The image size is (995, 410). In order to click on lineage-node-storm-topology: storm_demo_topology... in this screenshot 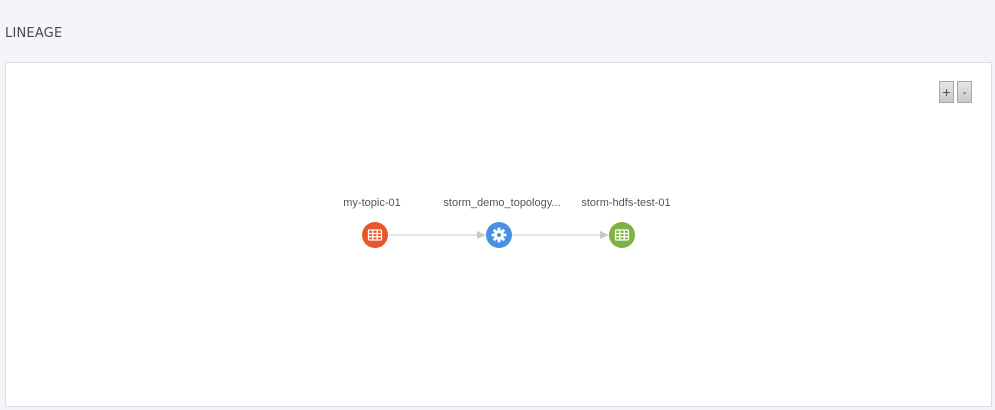, I will do `click(502, 222)`.